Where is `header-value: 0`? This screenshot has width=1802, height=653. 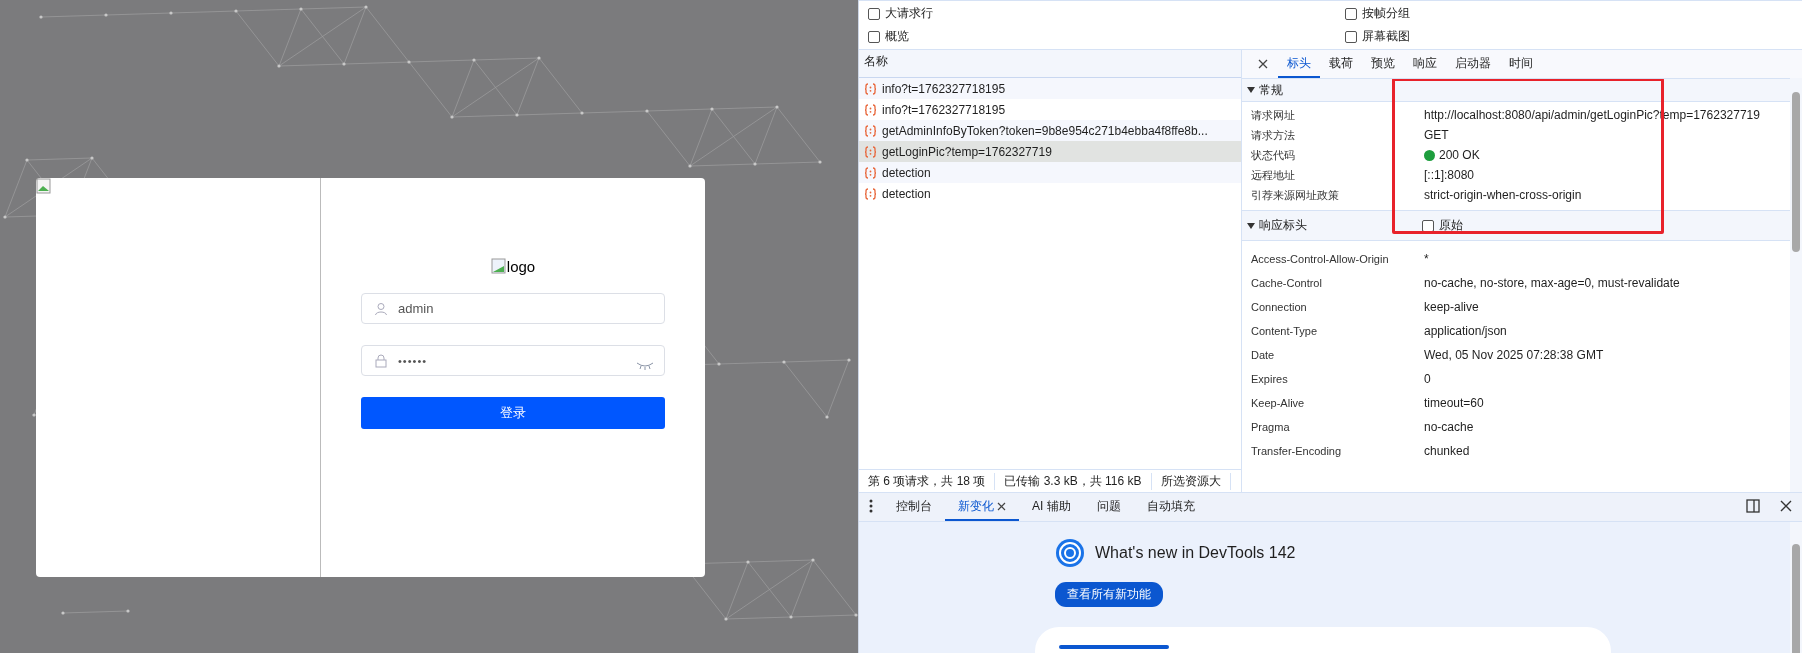
header-value: 0 is located at coordinates (1427, 379).